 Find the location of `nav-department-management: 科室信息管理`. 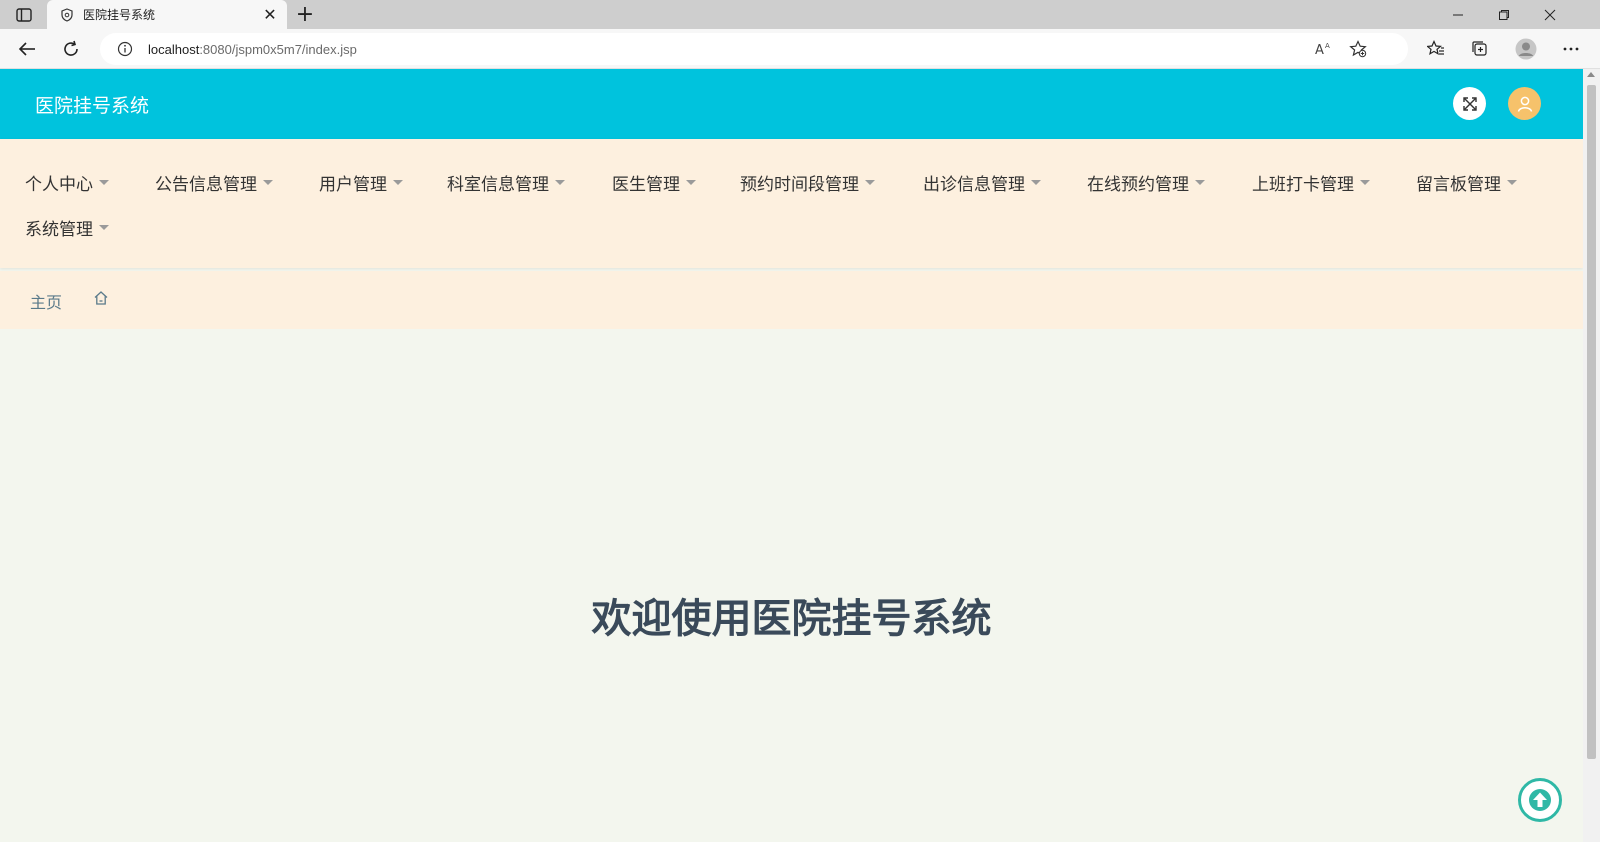

nav-department-management: 科室信息管理 is located at coordinates (506, 182).